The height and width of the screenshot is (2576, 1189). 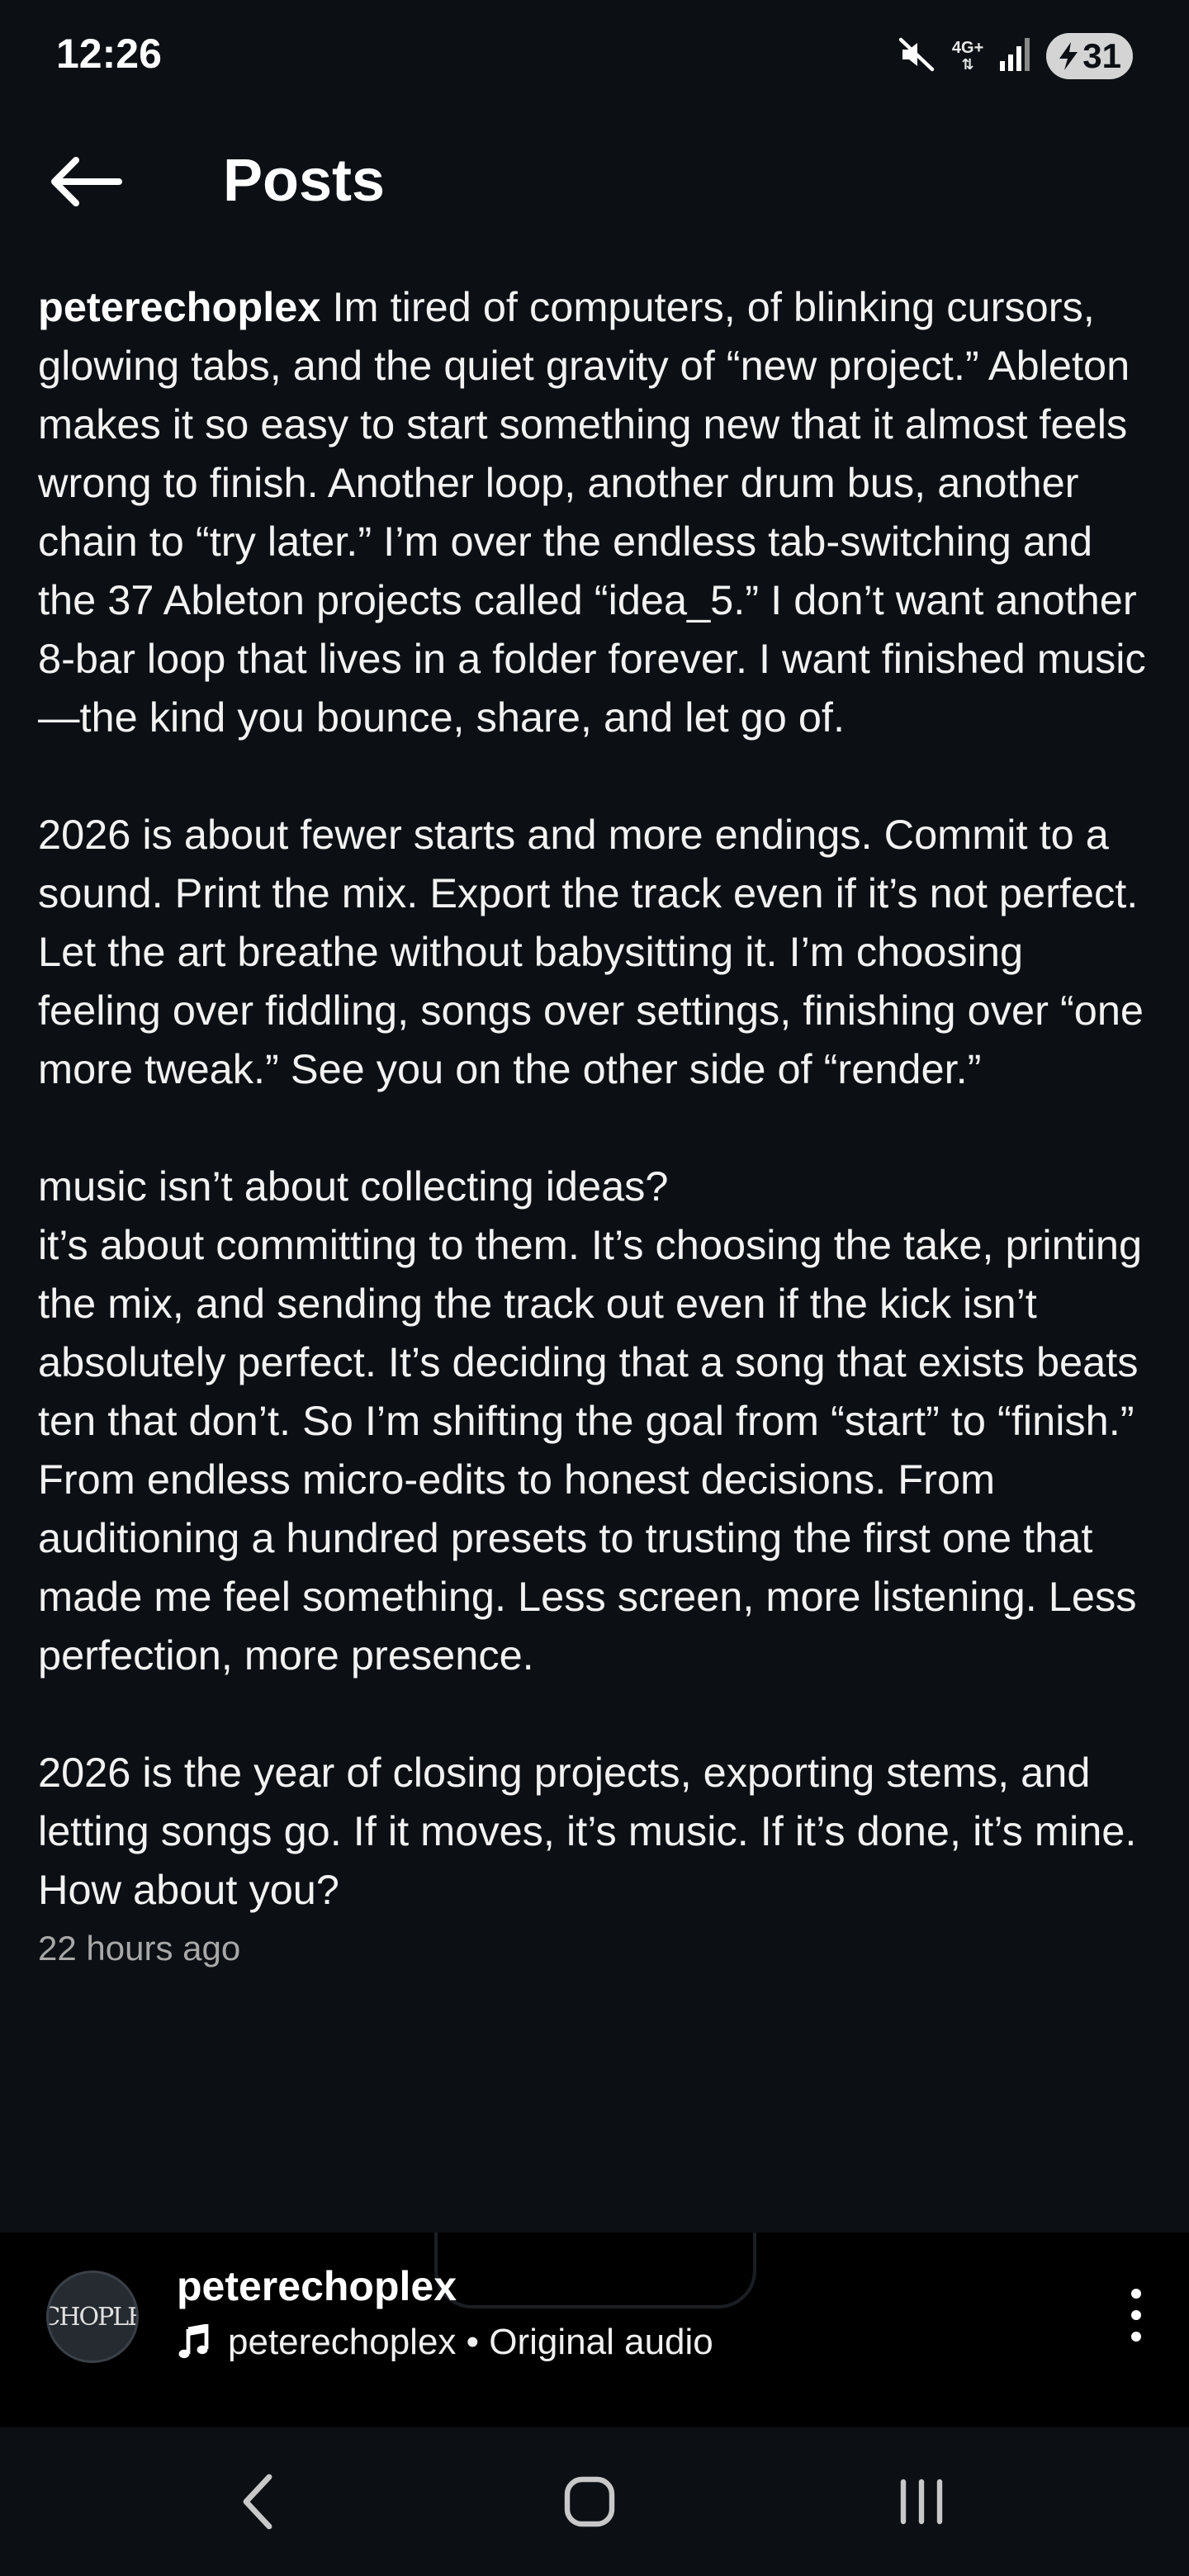 I want to click on system-nav-bar, so click(x=594, y=2501).